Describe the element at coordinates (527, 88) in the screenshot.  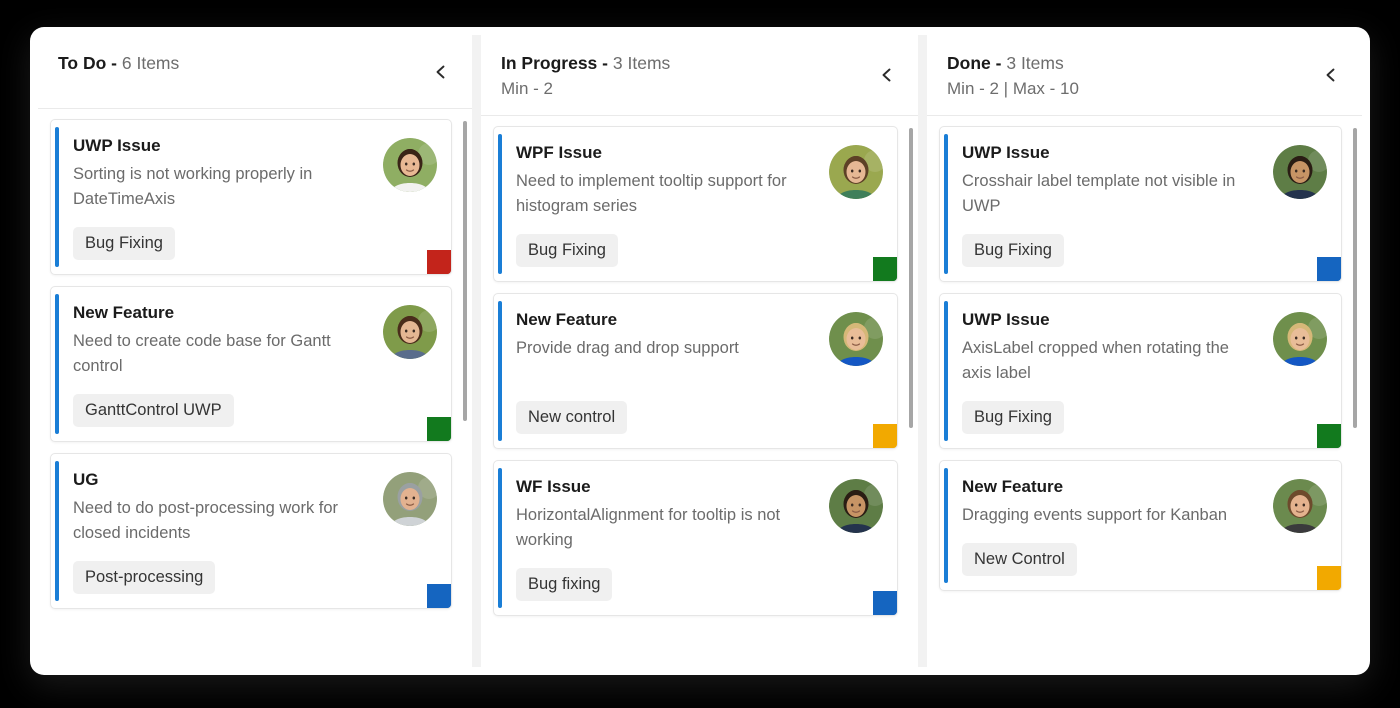
I see `column-wip-constraint: Min - 2` at that location.